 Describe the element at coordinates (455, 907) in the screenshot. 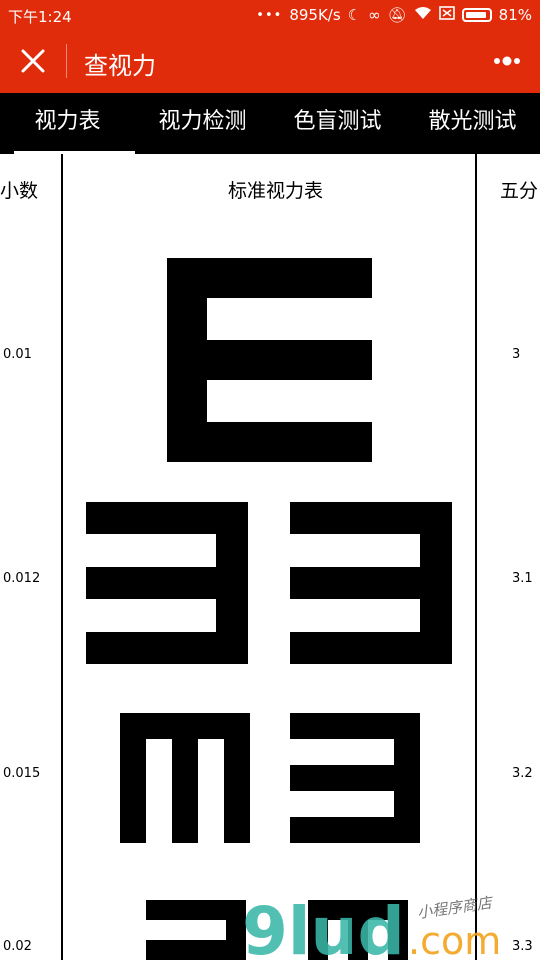

I see `watermark-subtitle: 小程序商店` at that location.